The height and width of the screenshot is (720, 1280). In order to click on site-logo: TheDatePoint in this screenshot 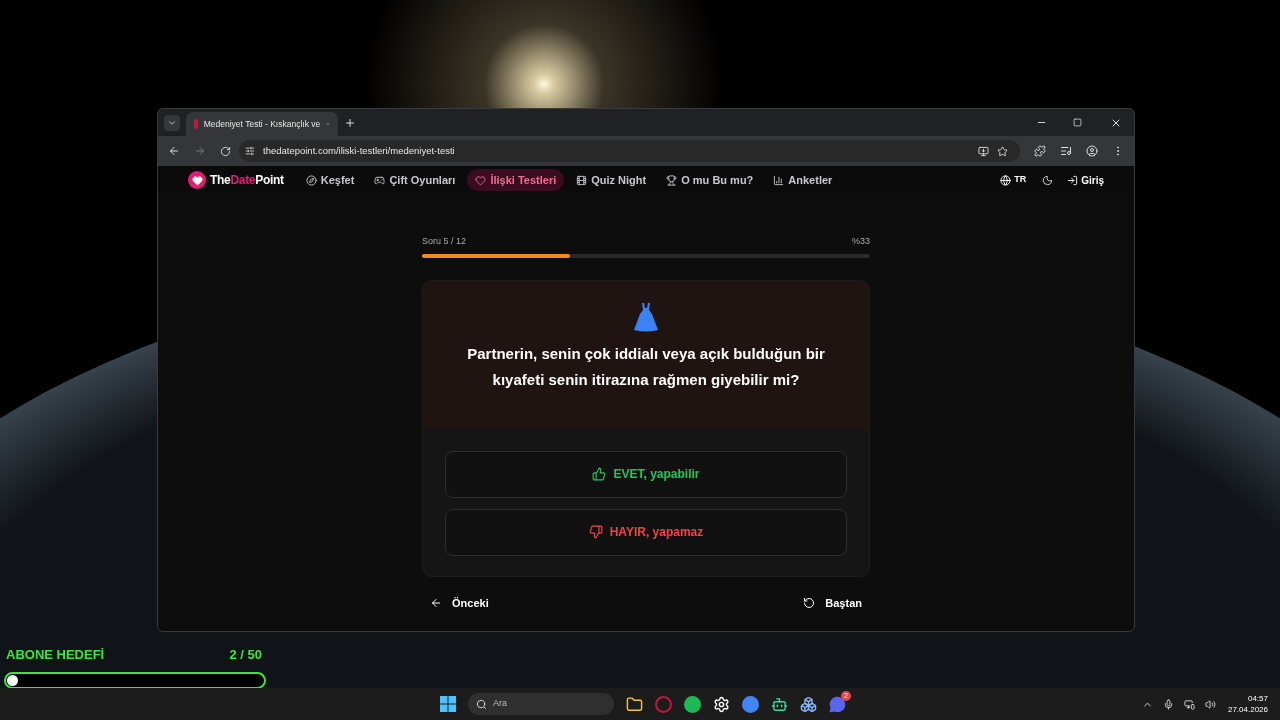, I will do `click(247, 180)`.